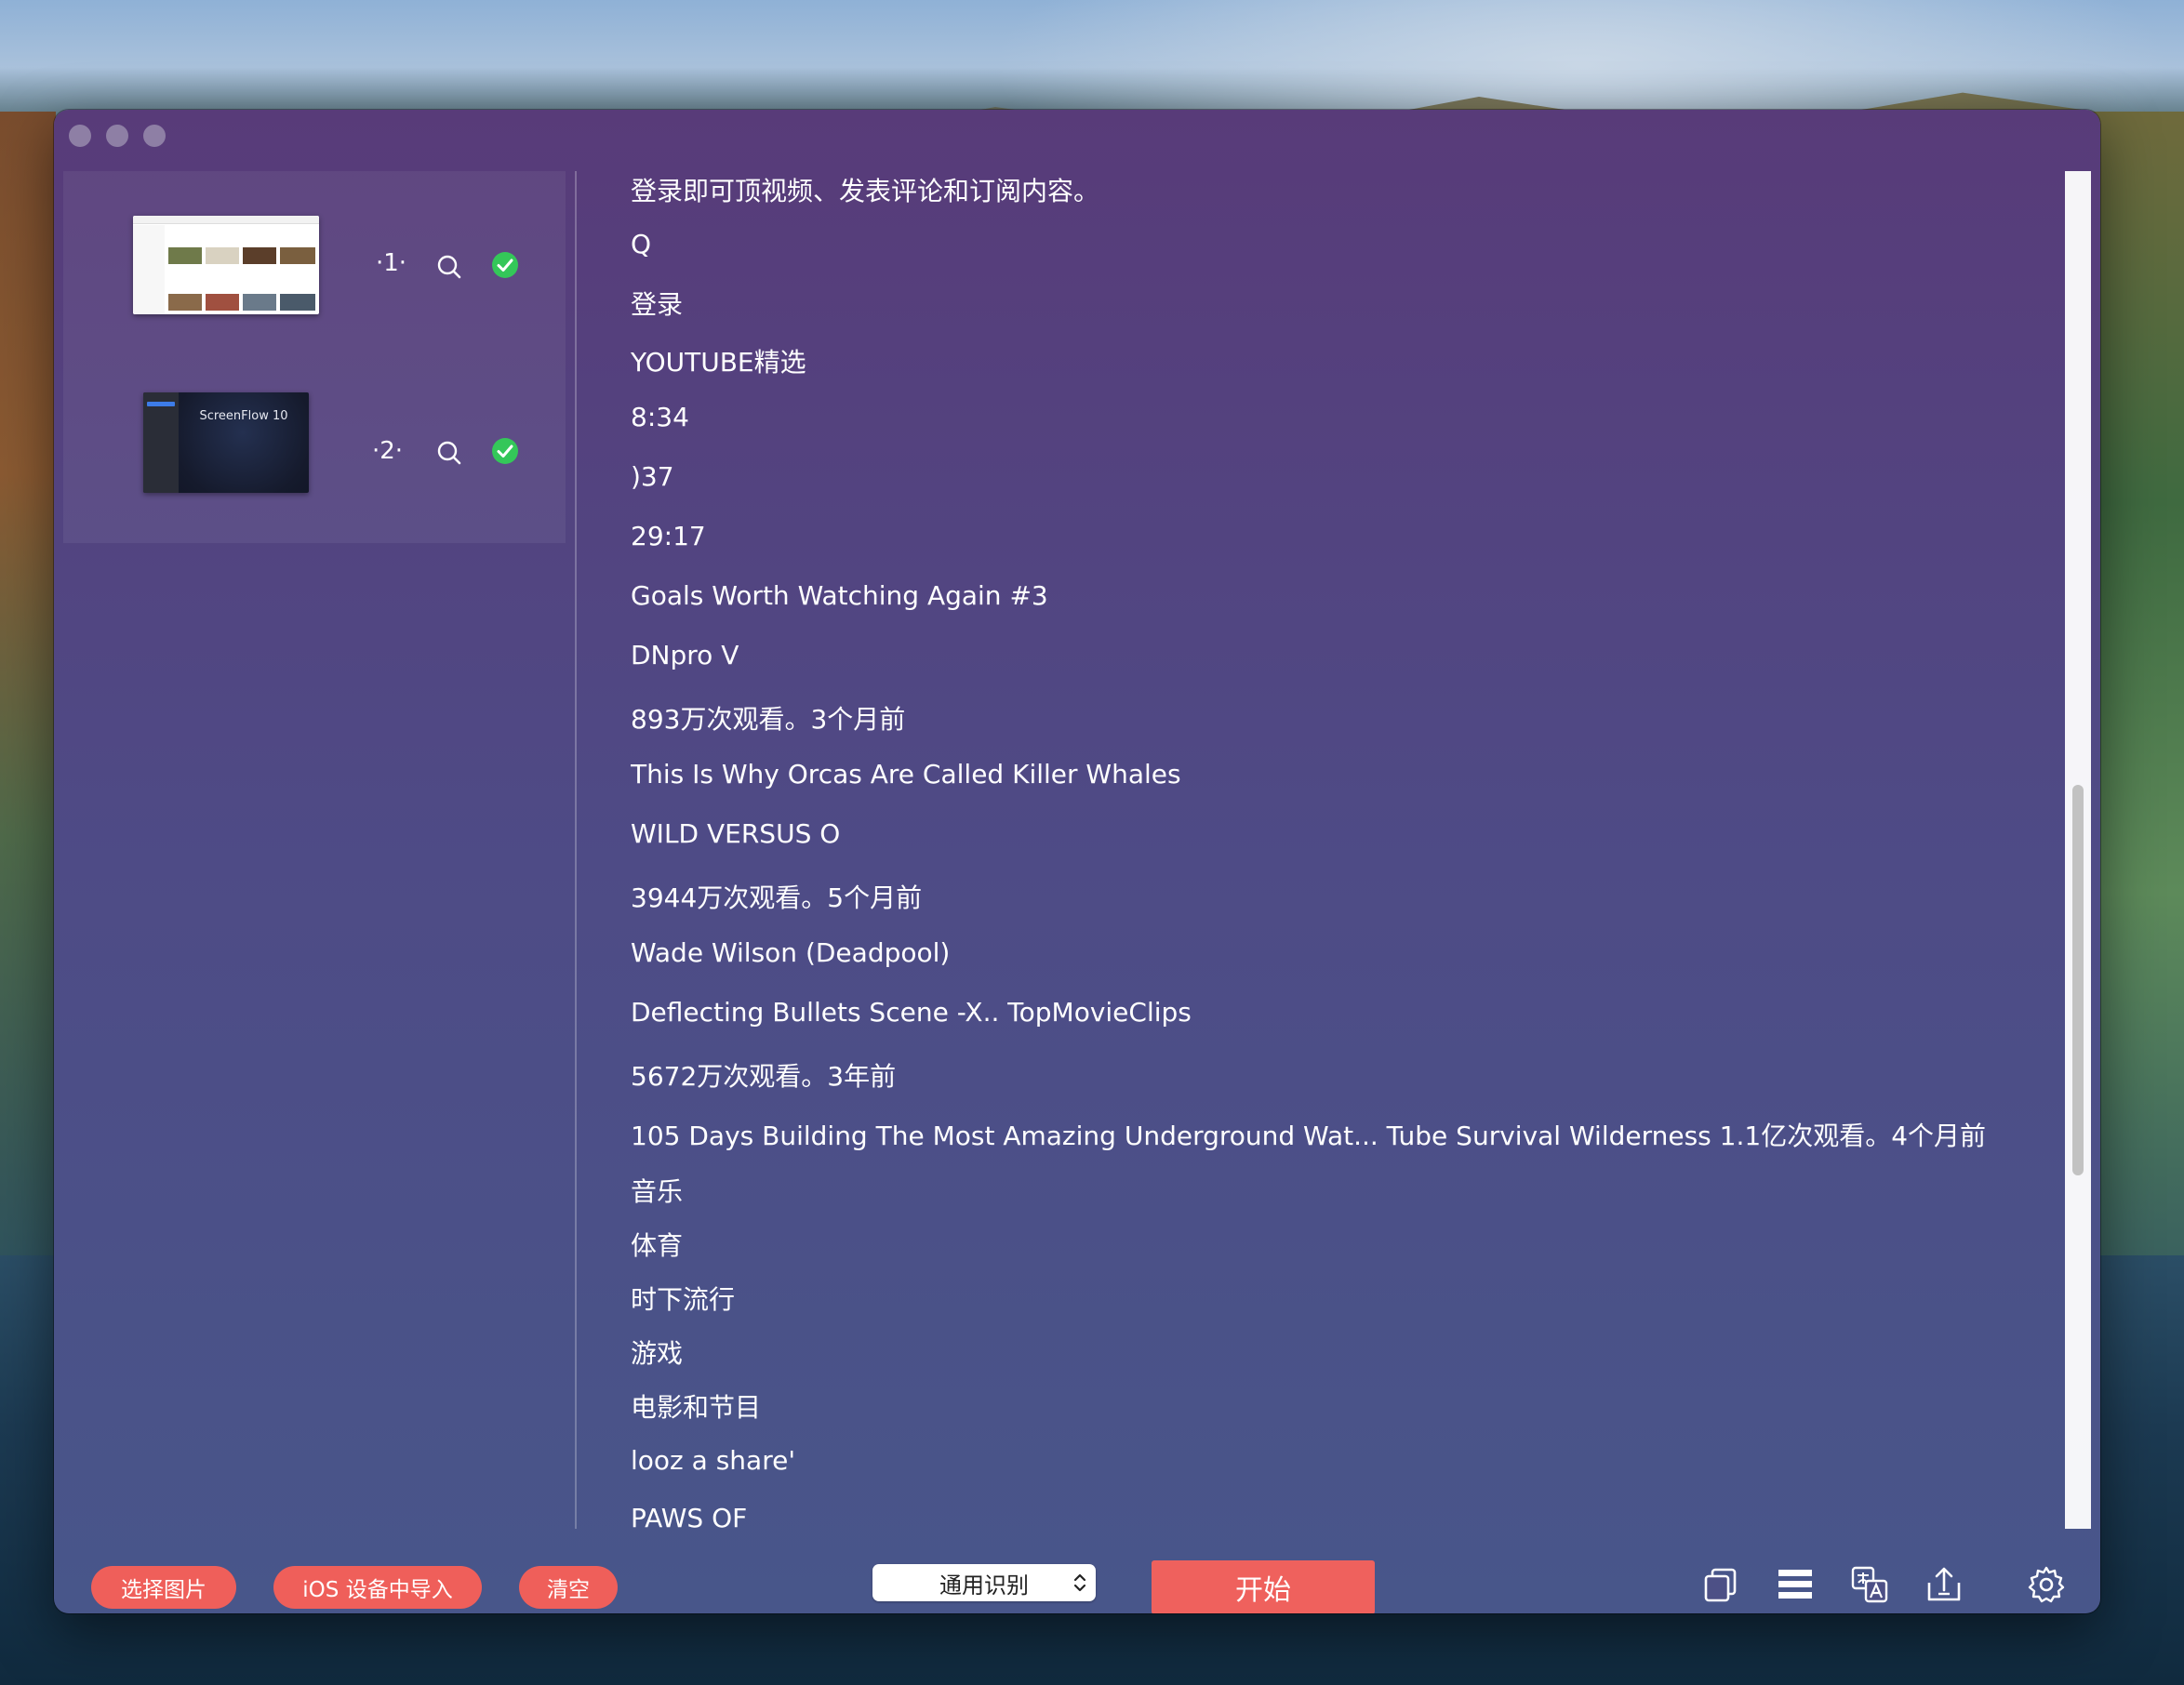 Image resolution: width=2184 pixels, height=1685 pixels. What do you see at coordinates (657, 1191) in the screenshot?
I see `result-line: 音乐` at bounding box center [657, 1191].